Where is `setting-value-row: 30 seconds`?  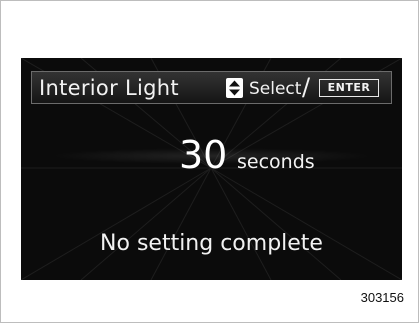 setting-value-row: 30 seconds is located at coordinates (211, 155).